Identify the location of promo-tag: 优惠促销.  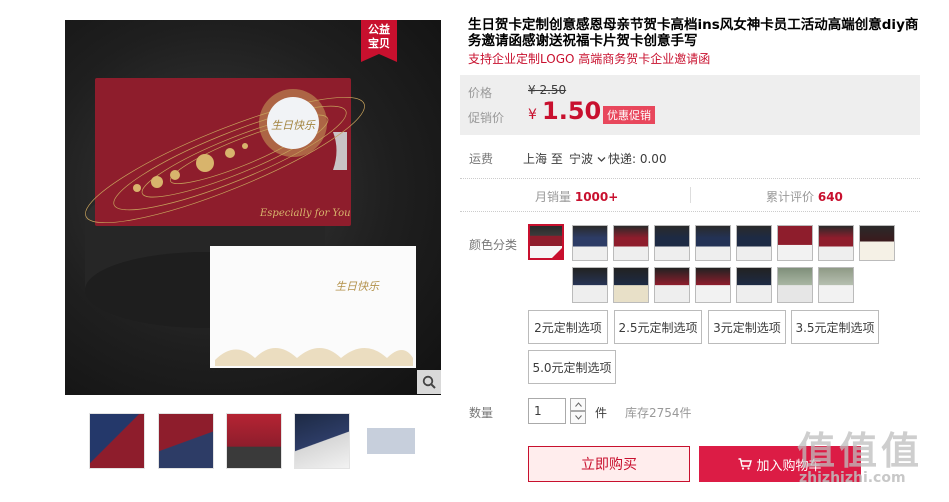
(629, 115).